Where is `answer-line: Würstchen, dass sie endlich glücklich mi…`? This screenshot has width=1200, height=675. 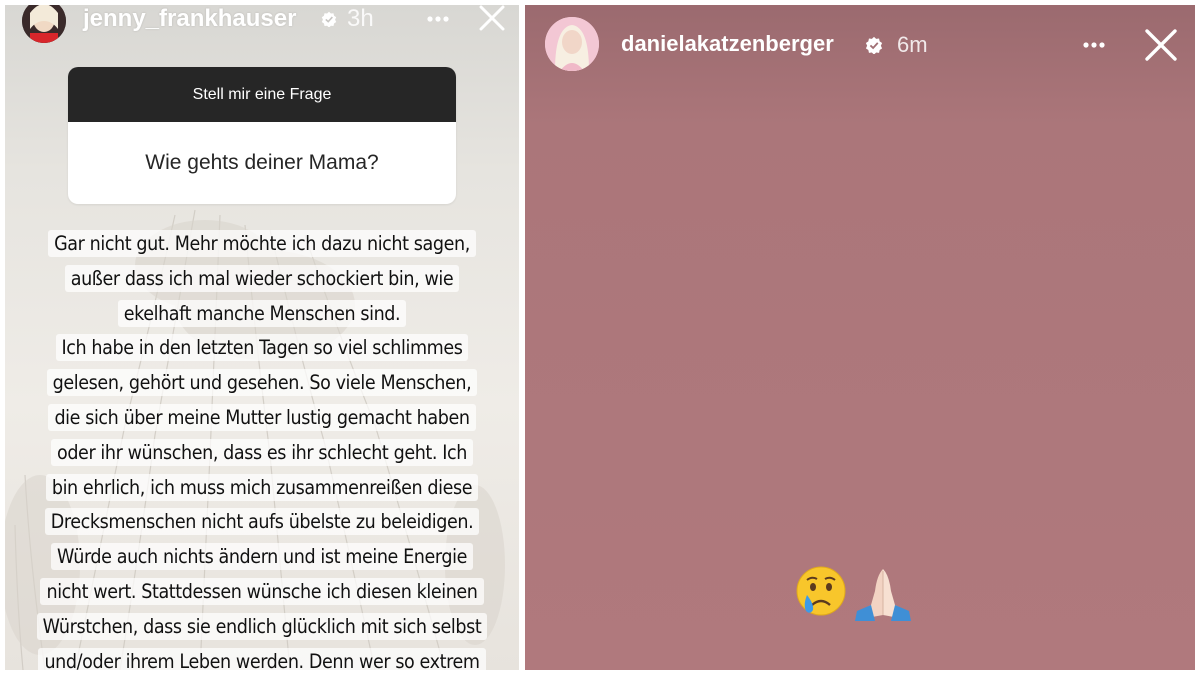
answer-line: Würstchen, dass sie endlich glücklich mi… is located at coordinates (262, 626).